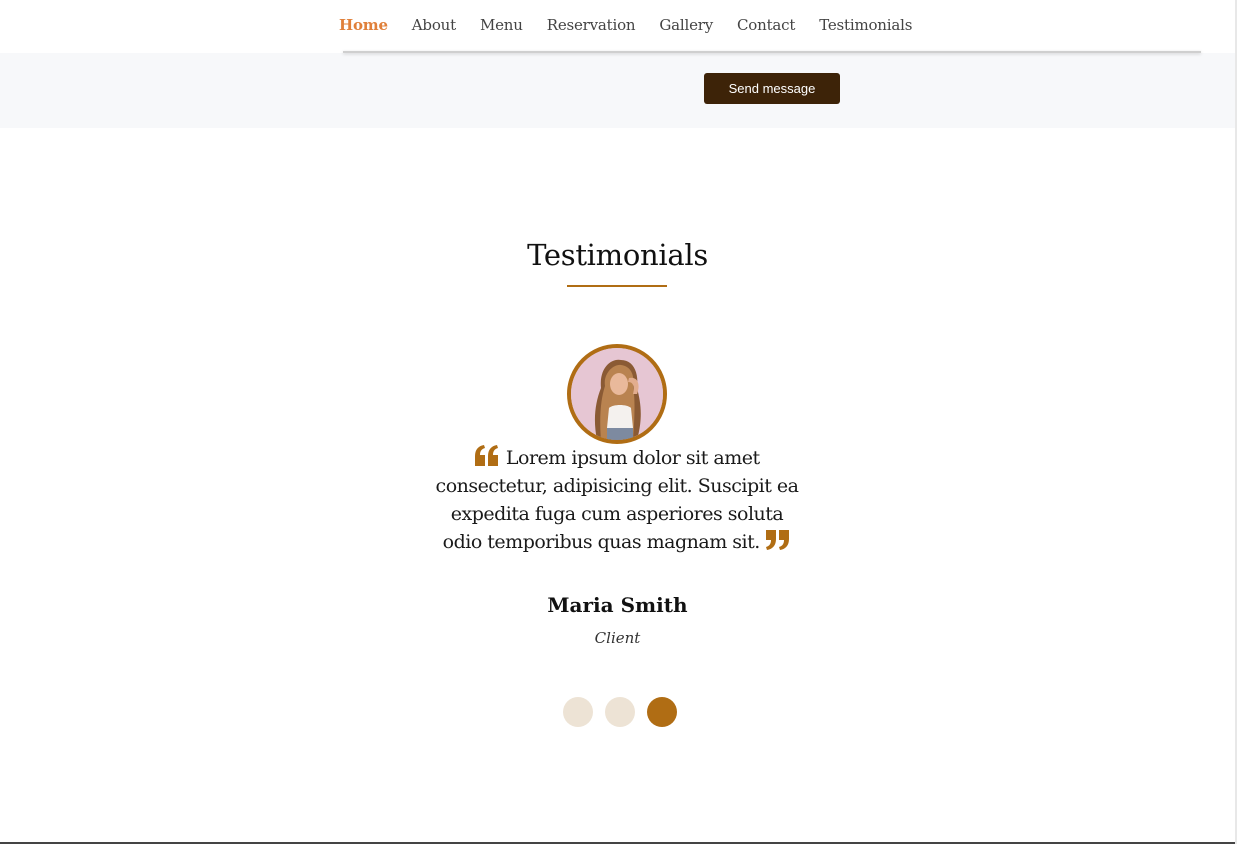 The image size is (1237, 844). I want to click on nav-menu: Menu, so click(501, 25).